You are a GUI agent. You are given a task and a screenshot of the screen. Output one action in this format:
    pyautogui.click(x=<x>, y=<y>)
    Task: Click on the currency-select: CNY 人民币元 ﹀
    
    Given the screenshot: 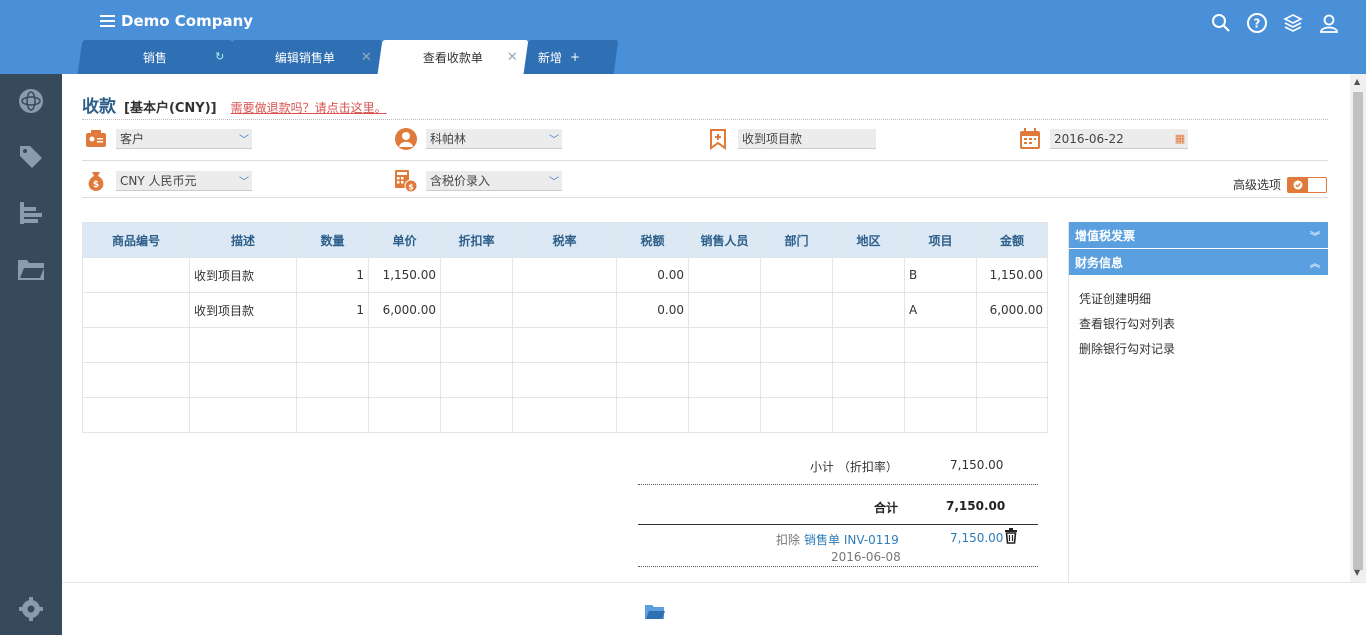 What is the action you would take?
    pyautogui.click(x=184, y=181)
    